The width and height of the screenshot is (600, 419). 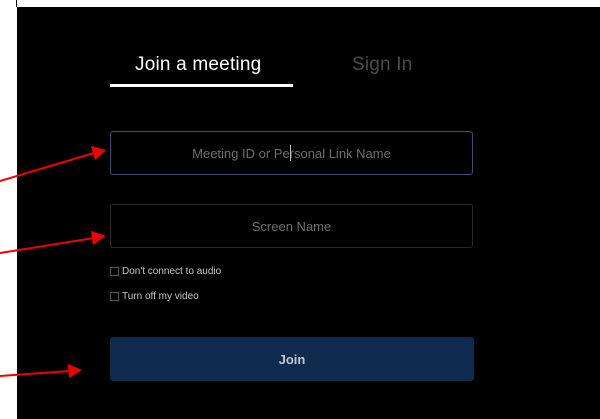 What do you see at coordinates (41, 371) in the screenshot?
I see `arrow-to-join-button` at bounding box center [41, 371].